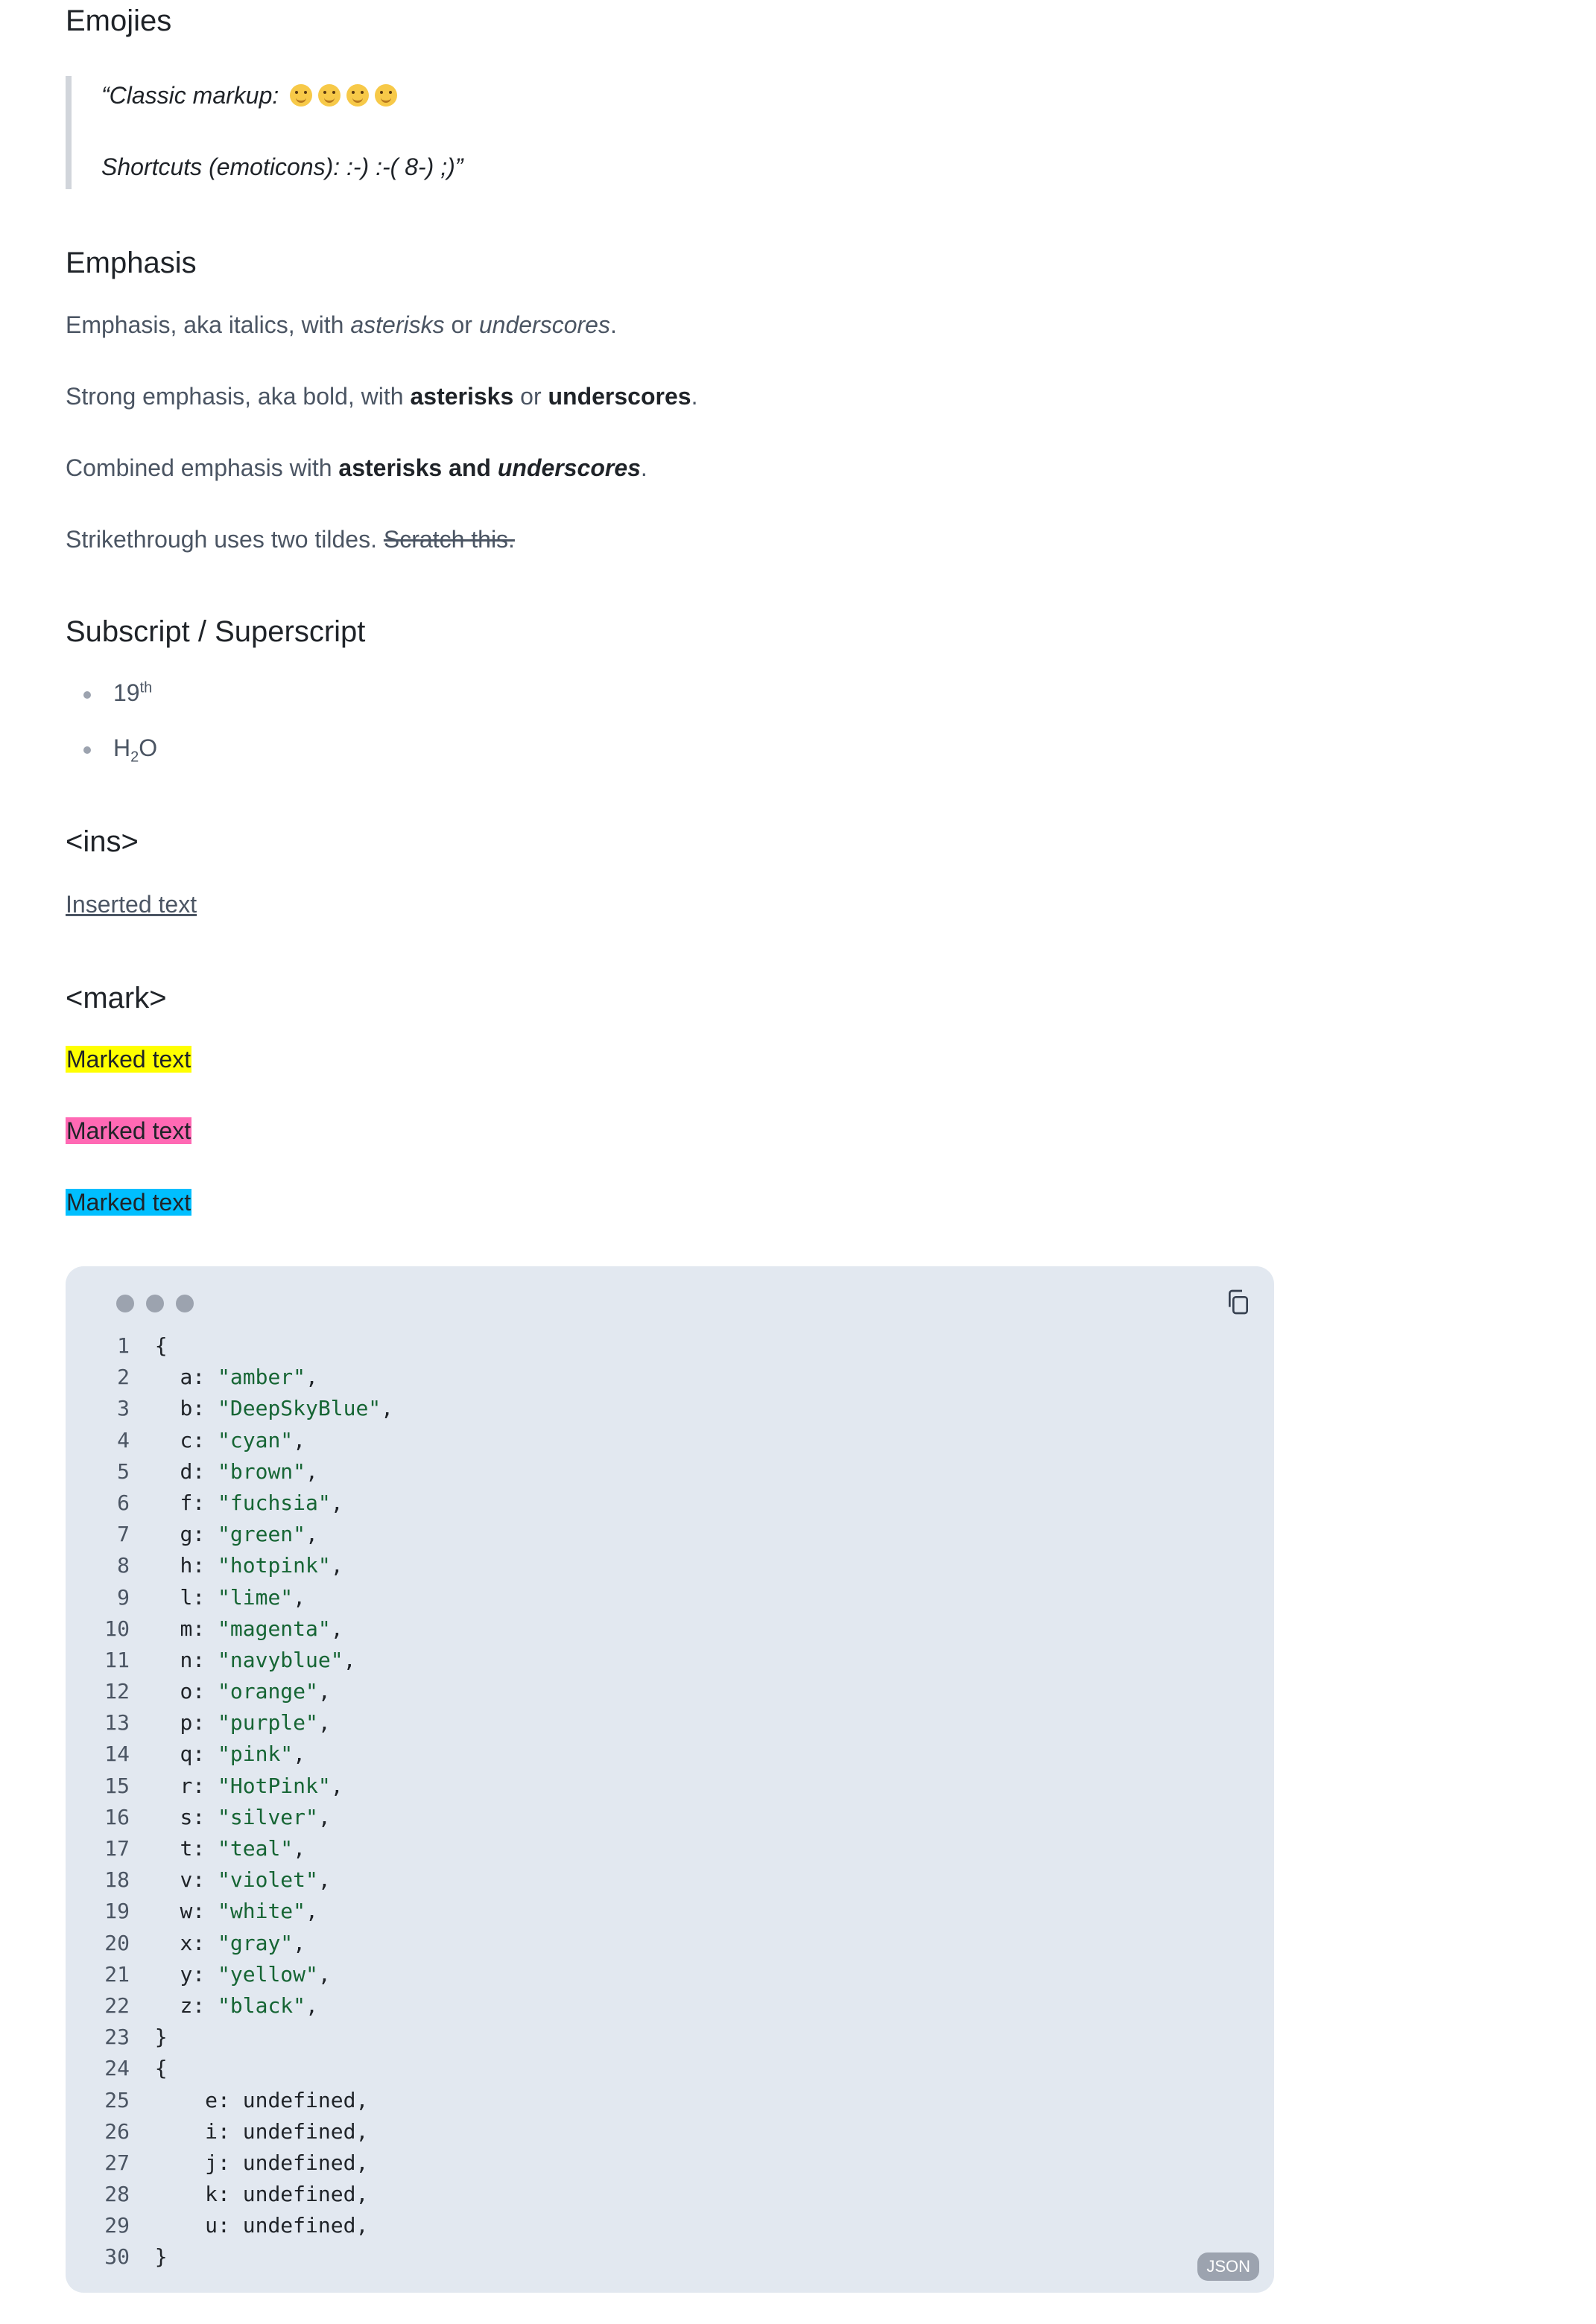  I want to click on line-number: 17, so click(117, 1849).